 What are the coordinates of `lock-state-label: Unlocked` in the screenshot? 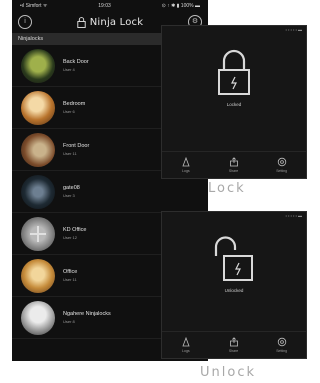 It's located at (234, 290).